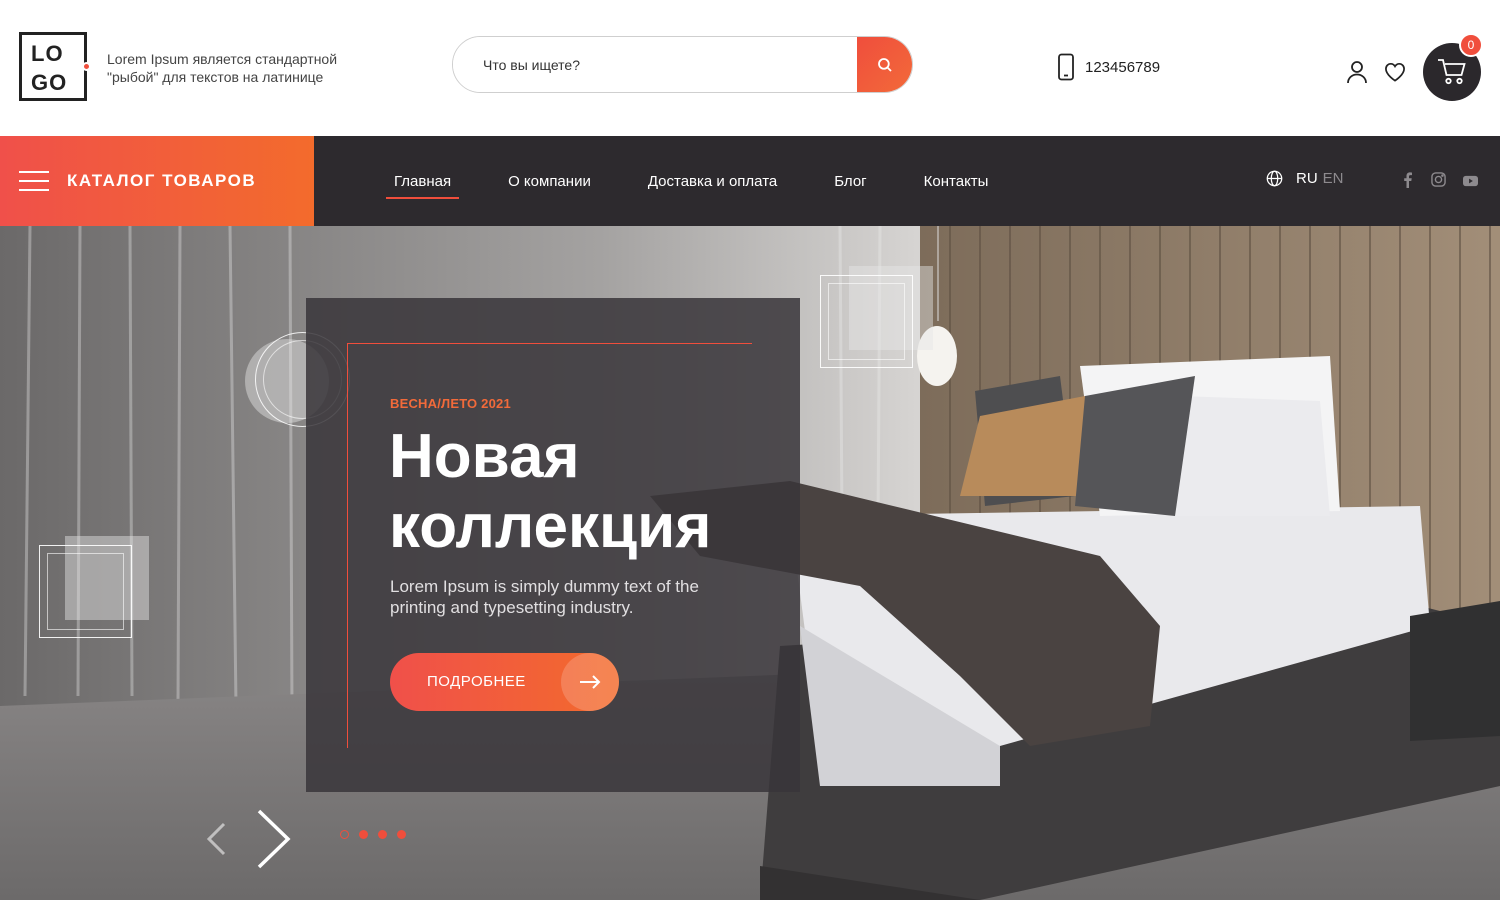 The image size is (1500, 900). What do you see at coordinates (373, 834) in the screenshot?
I see `slider-pagination` at bounding box center [373, 834].